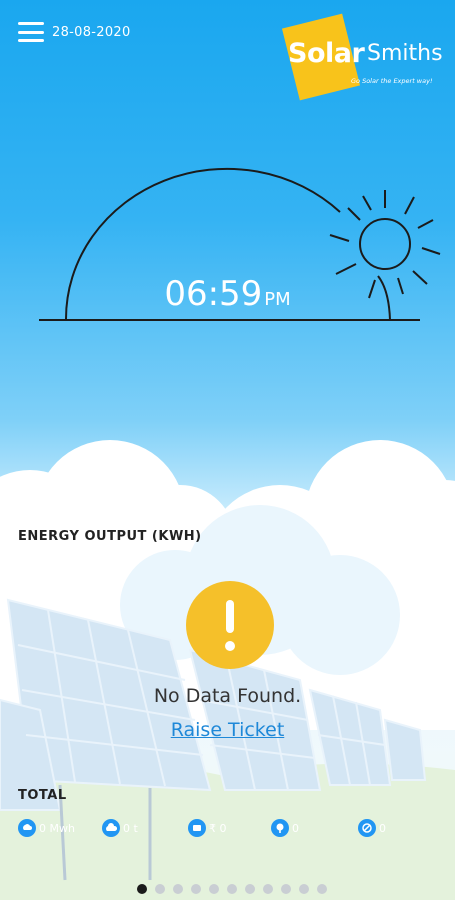 The height and width of the screenshot is (900, 455). What do you see at coordinates (295, 828) in the screenshot?
I see `stat-trees-value: 0` at bounding box center [295, 828].